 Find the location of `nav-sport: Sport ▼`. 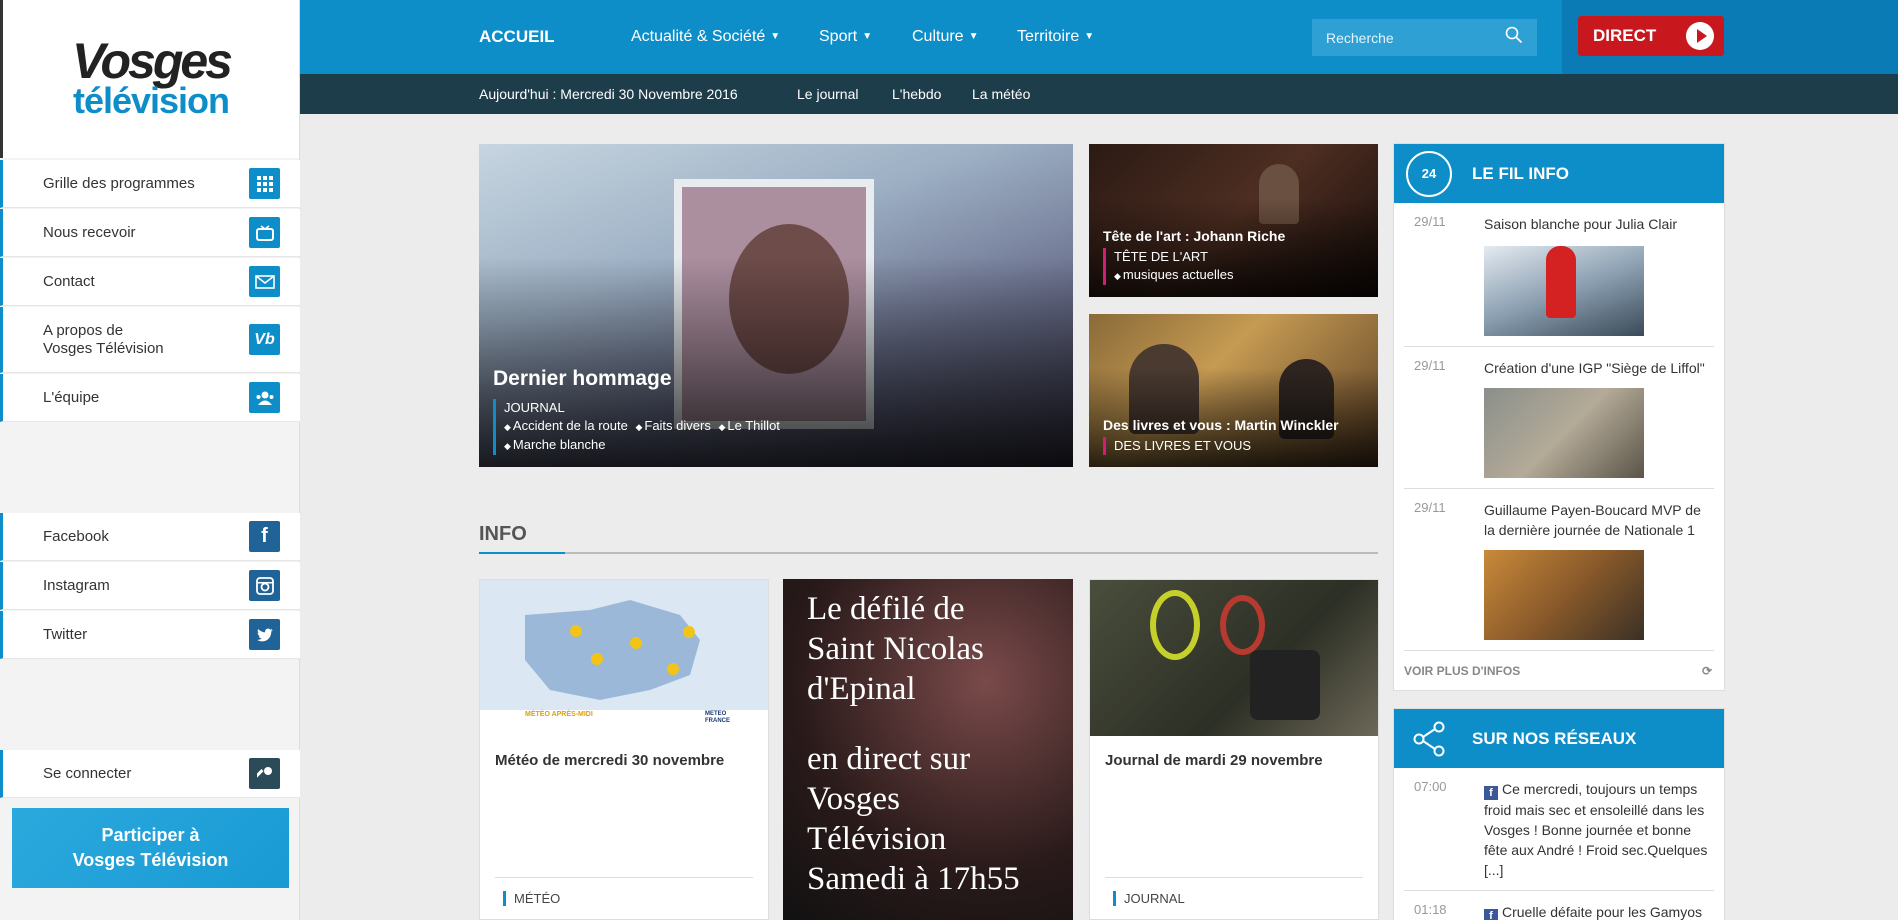

nav-sport: Sport ▼ is located at coordinates (845, 37).